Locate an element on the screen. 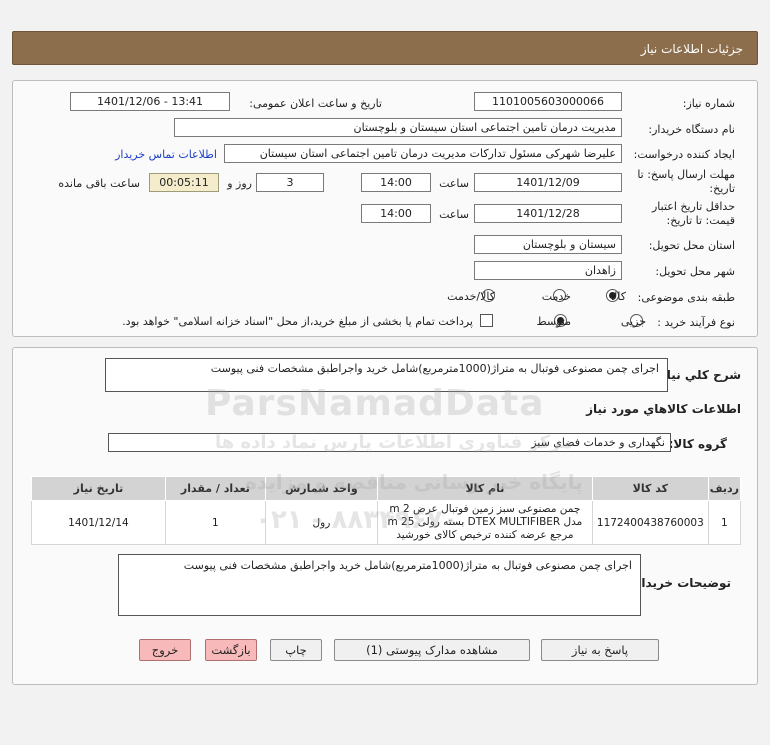 Image resolution: width=770 pixels, height=745 pixels. col-index: ردیف is located at coordinates (724, 488).